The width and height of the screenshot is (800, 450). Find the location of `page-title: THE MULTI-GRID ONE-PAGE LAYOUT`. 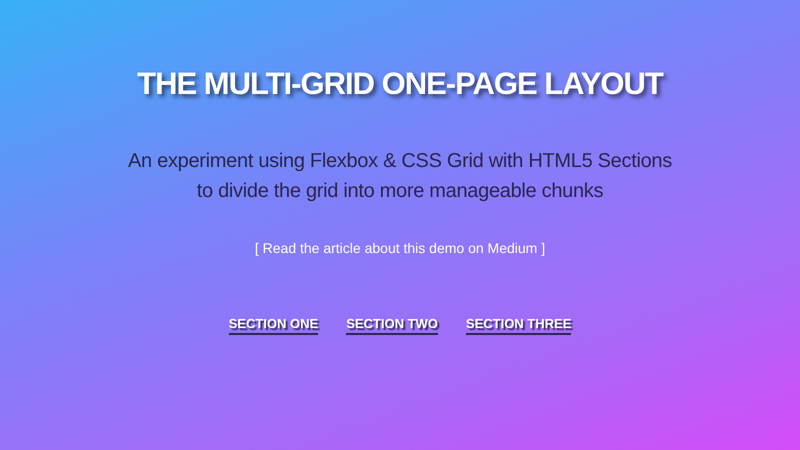

page-title: THE MULTI-GRID ONE-PAGE LAYOUT is located at coordinates (400, 84).